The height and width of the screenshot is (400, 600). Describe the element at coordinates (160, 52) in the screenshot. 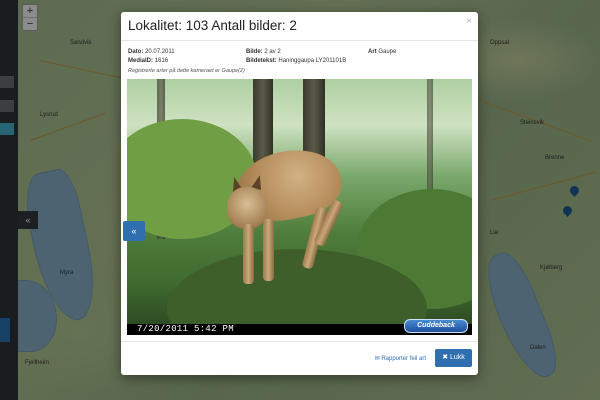

I see `date-value: 20.07.2011` at that location.